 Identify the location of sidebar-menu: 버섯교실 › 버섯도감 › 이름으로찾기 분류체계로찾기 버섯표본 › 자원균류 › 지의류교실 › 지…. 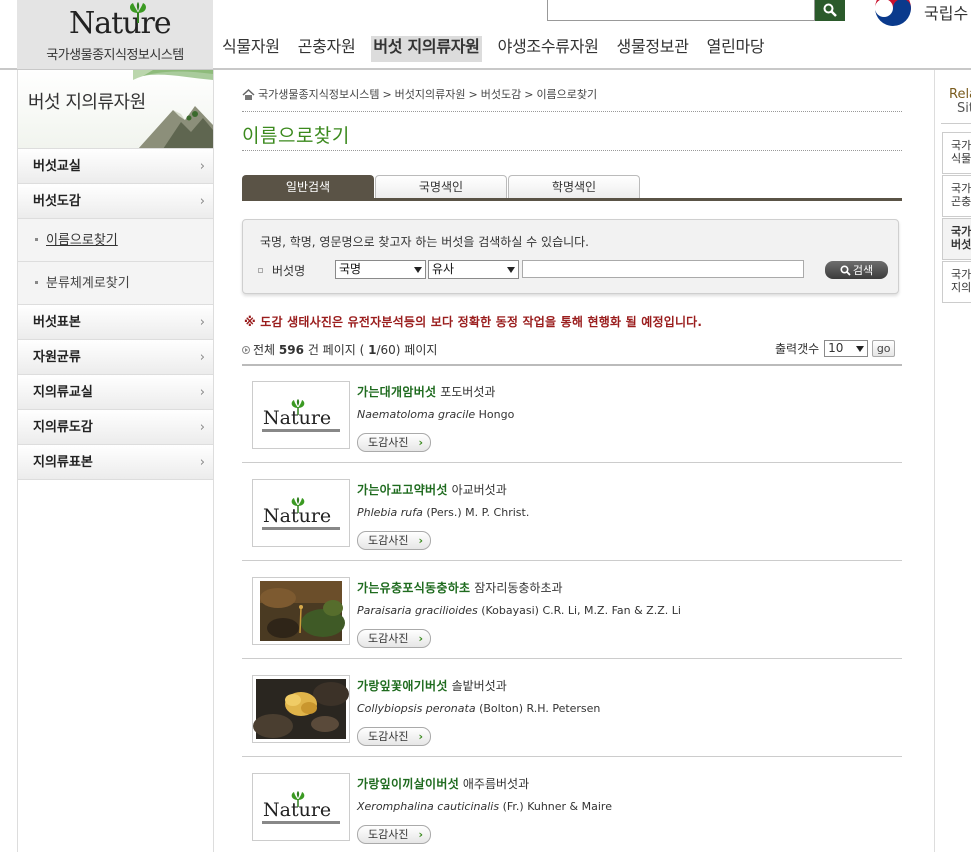
(115, 314).